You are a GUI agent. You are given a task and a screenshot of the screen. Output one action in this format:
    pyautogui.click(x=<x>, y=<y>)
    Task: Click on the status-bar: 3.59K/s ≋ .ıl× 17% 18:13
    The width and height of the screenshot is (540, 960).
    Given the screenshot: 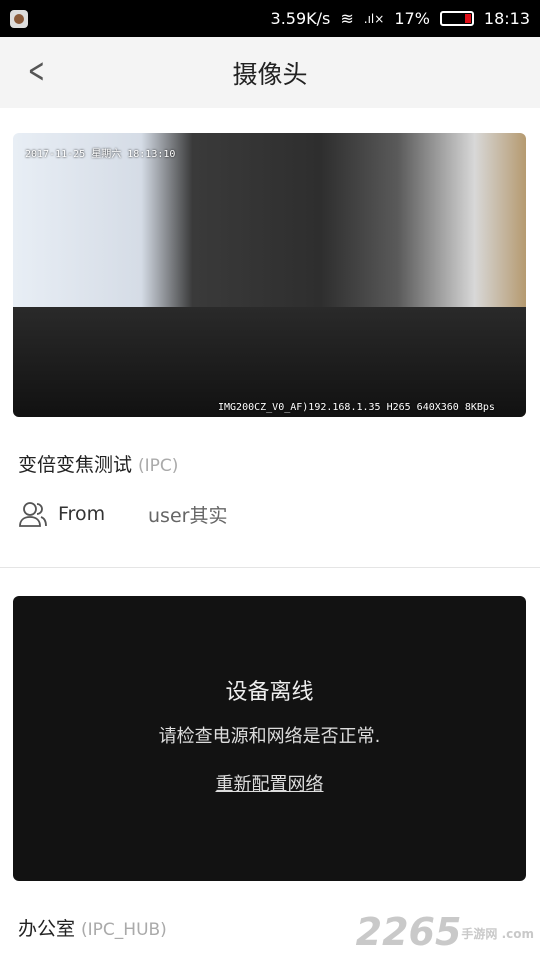 What is the action you would take?
    pyautogui.click(x=270, y=18)
    